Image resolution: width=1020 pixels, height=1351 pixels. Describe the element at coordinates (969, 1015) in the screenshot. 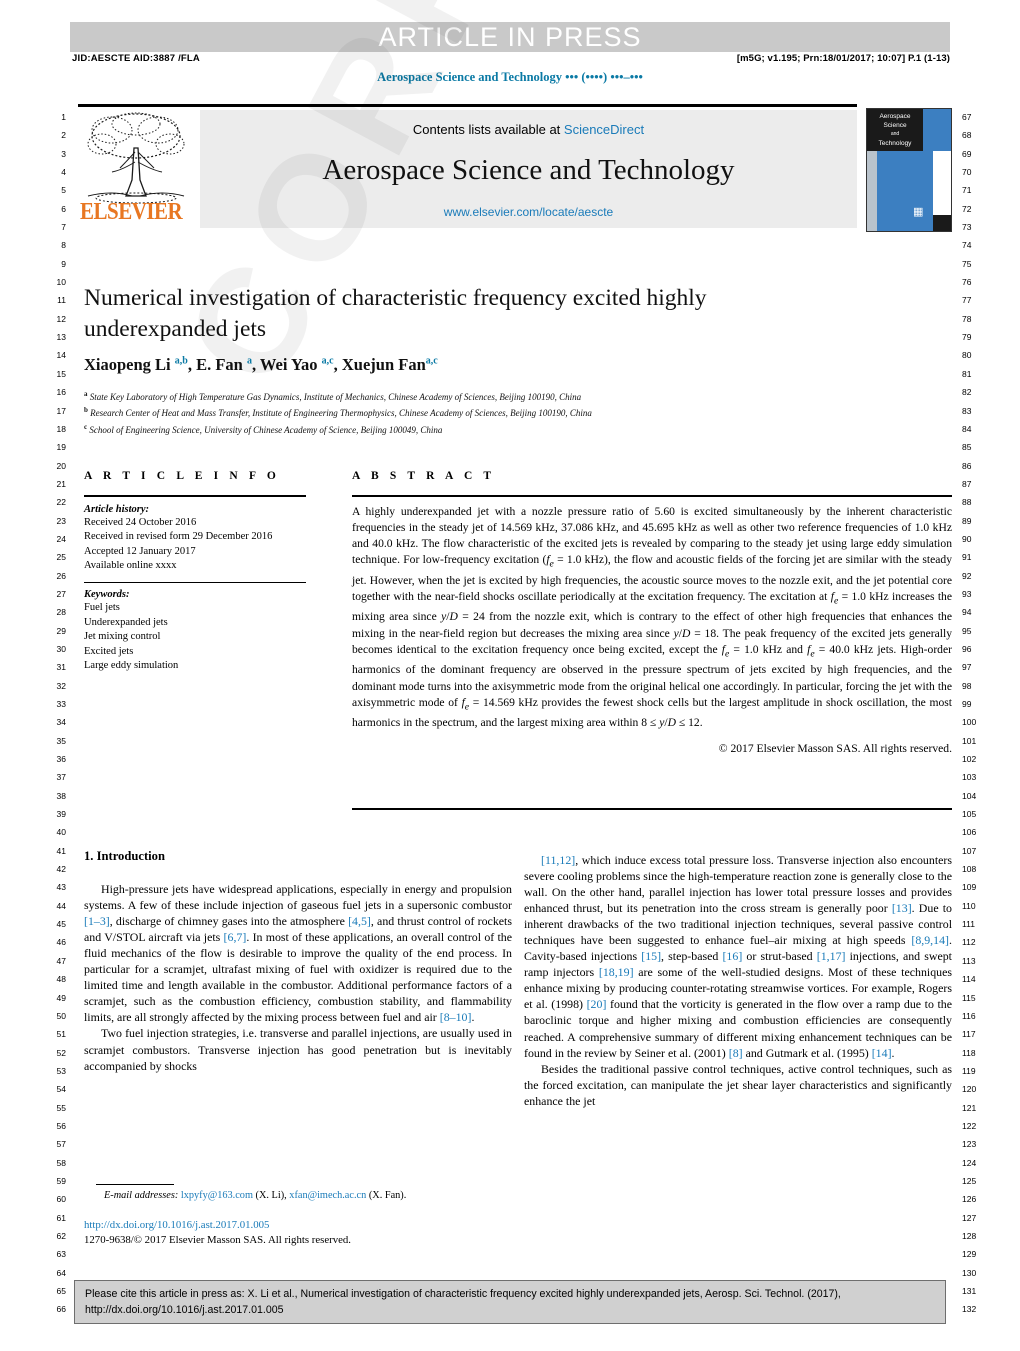

I see `line-number: 116` at that location.